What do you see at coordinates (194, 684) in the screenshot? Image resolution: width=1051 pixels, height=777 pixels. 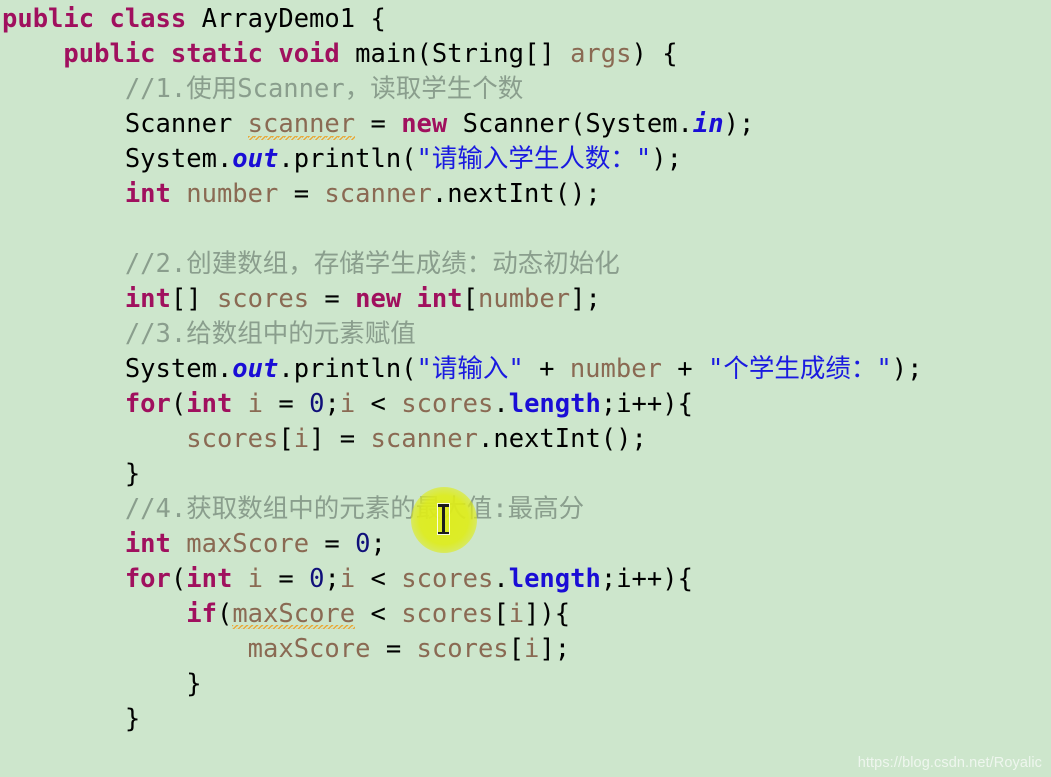 I see `closing-brace-if: }` at bounding box center [194, 684].